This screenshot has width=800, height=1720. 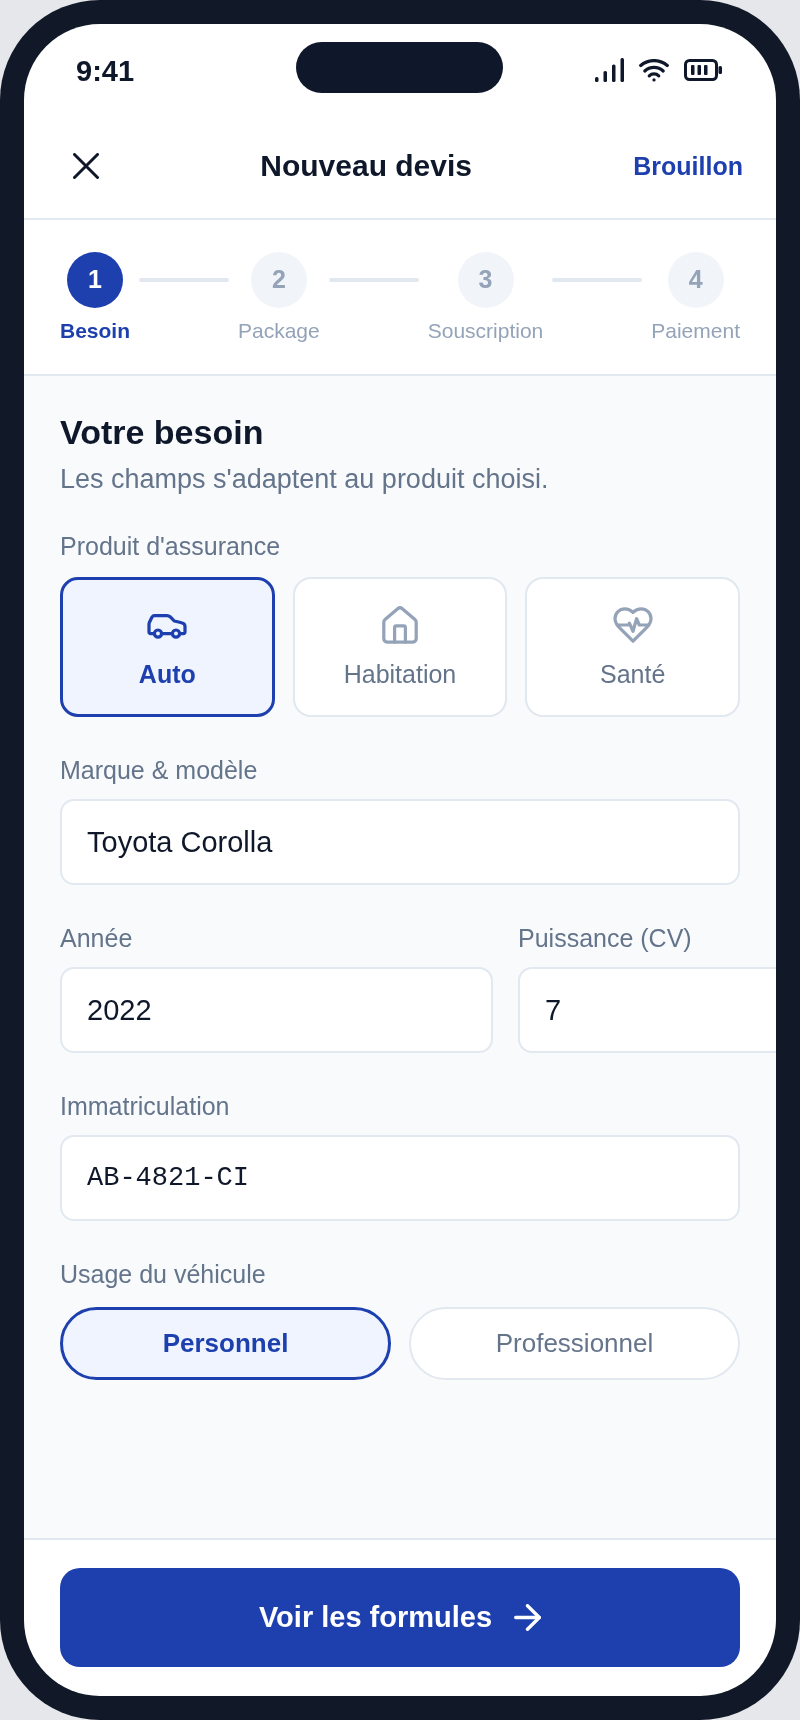 What do you see at coordinates (163, 1274) in the screenshot?
I see `field-label: Usage du véhicule` at bounding box center [163, 1274].